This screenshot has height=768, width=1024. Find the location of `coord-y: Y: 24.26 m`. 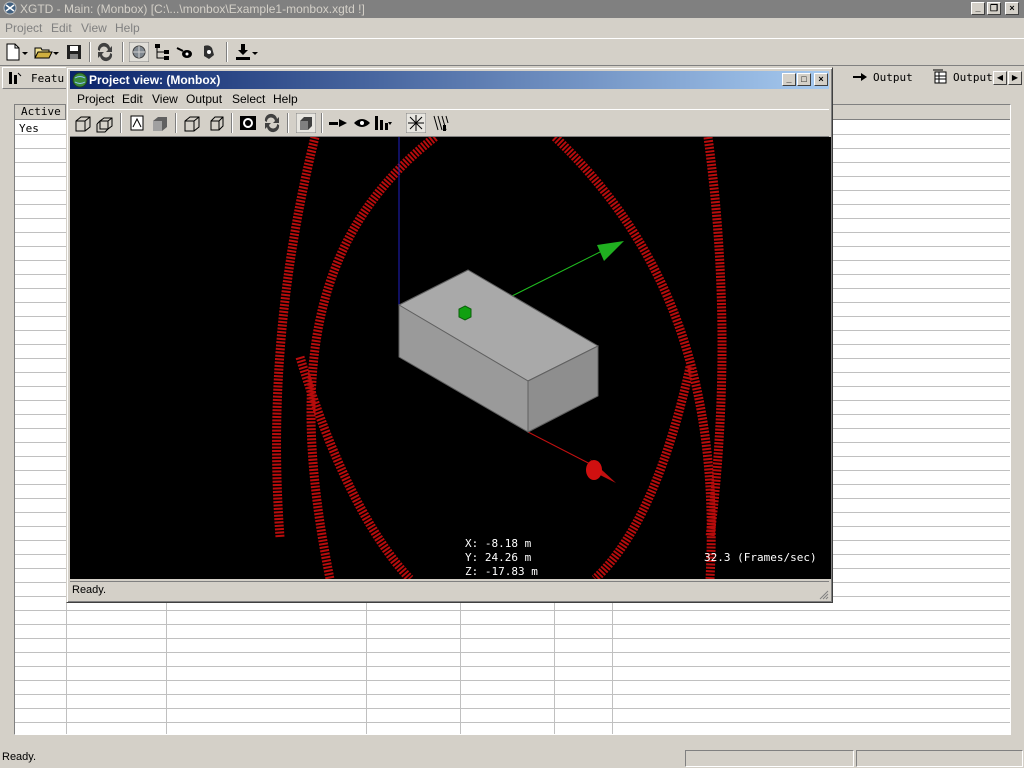

coord-y: Y: 24.26 m is located at coordinates (498, 557).